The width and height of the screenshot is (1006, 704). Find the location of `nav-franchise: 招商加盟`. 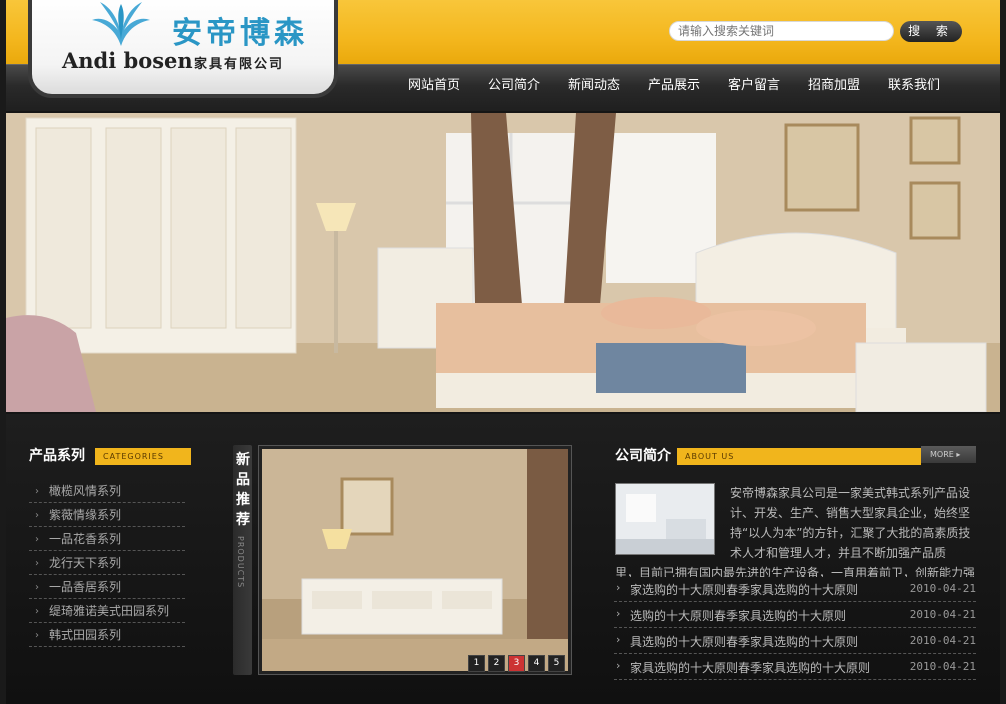

nav-franchise: 招商加盟 is located at coordinates (834, 87).